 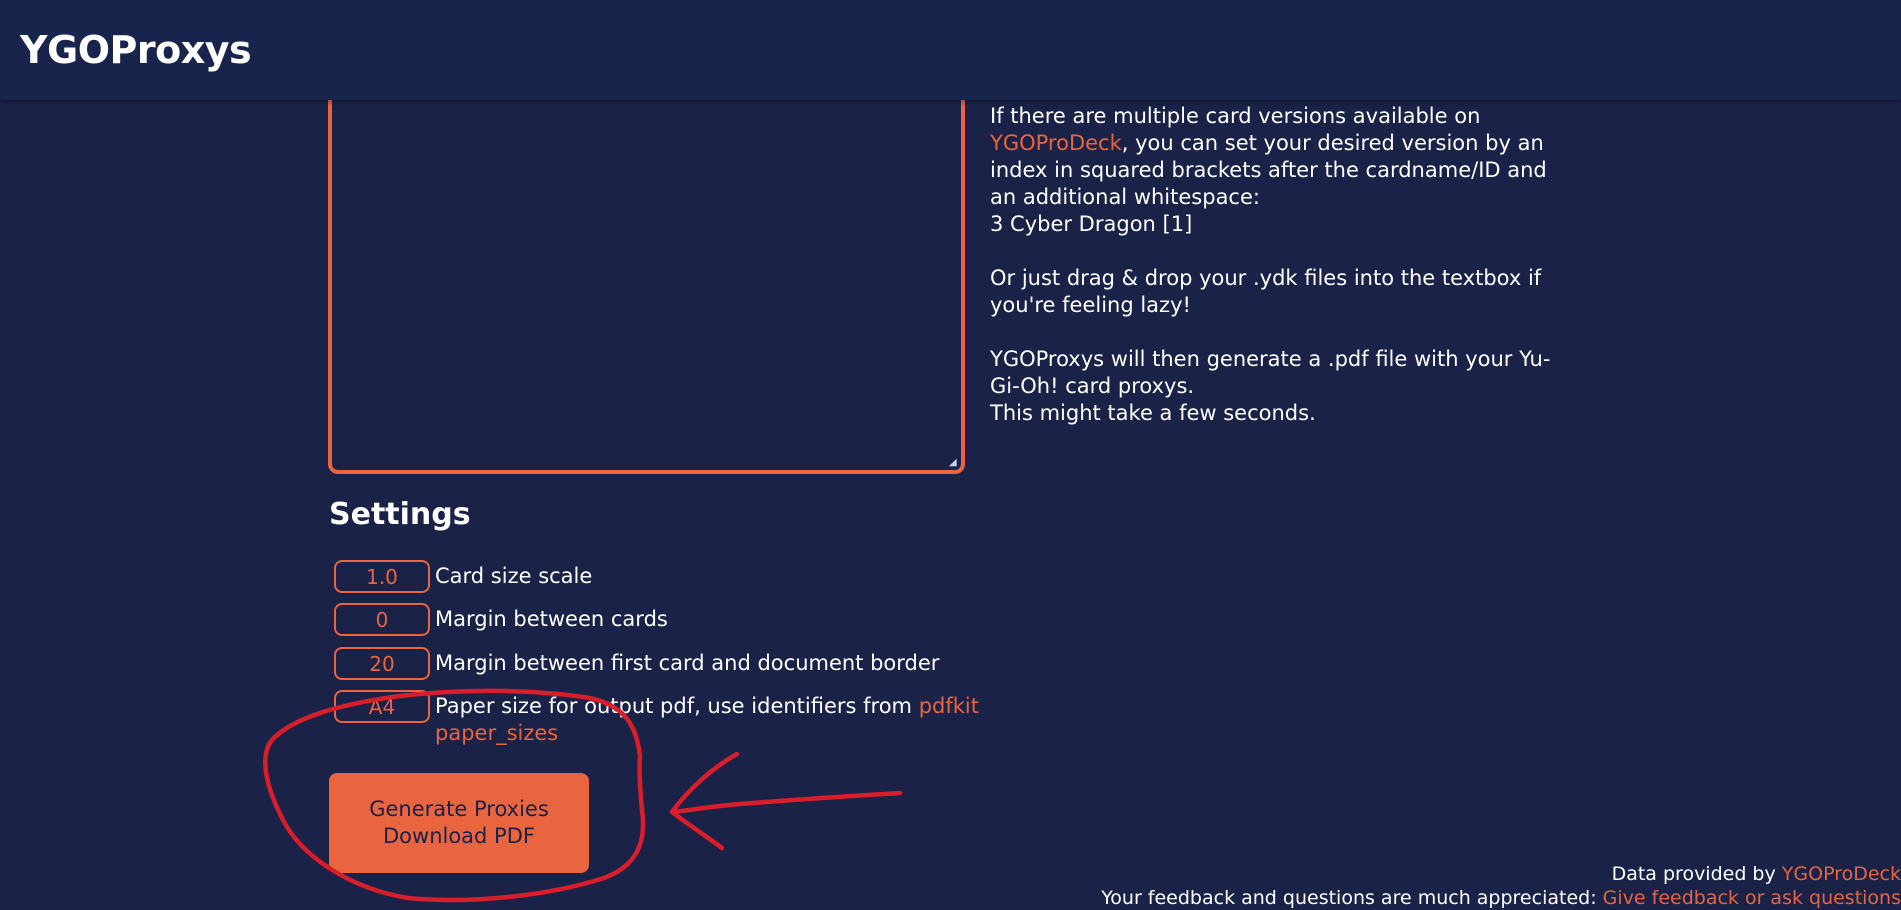 I want to click on footer-data-credit: Data provided by YGOProDeck, so click(x=1756, y=874).